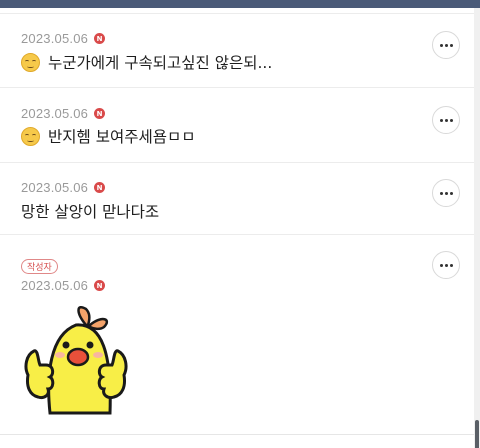 Image resolution: width=480 pixels, height=448 pixels. Describe the element at coordinates (76, 360) in the screenshot. I see `chick-thumbs-up-sticker` at that location.